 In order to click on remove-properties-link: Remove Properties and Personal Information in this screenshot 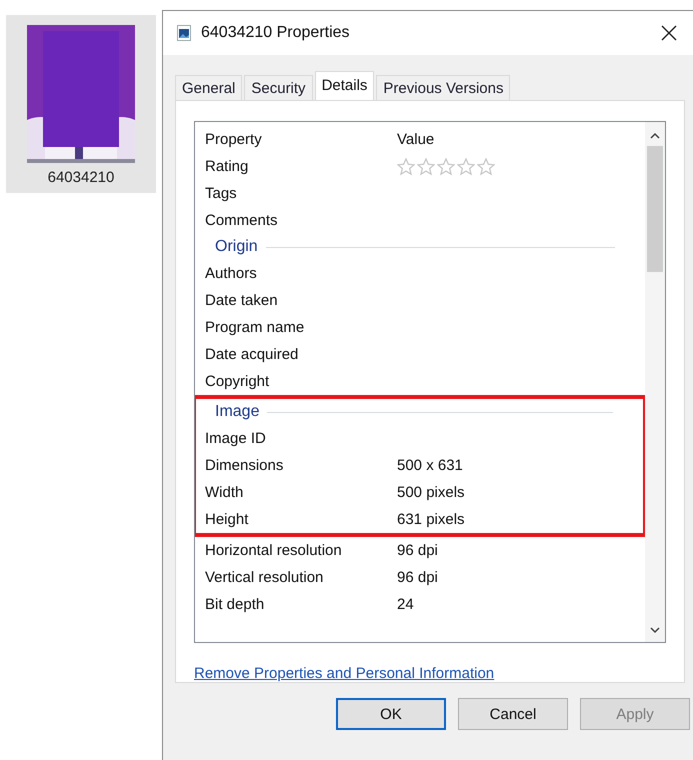, I will do `click(430, 673)`.